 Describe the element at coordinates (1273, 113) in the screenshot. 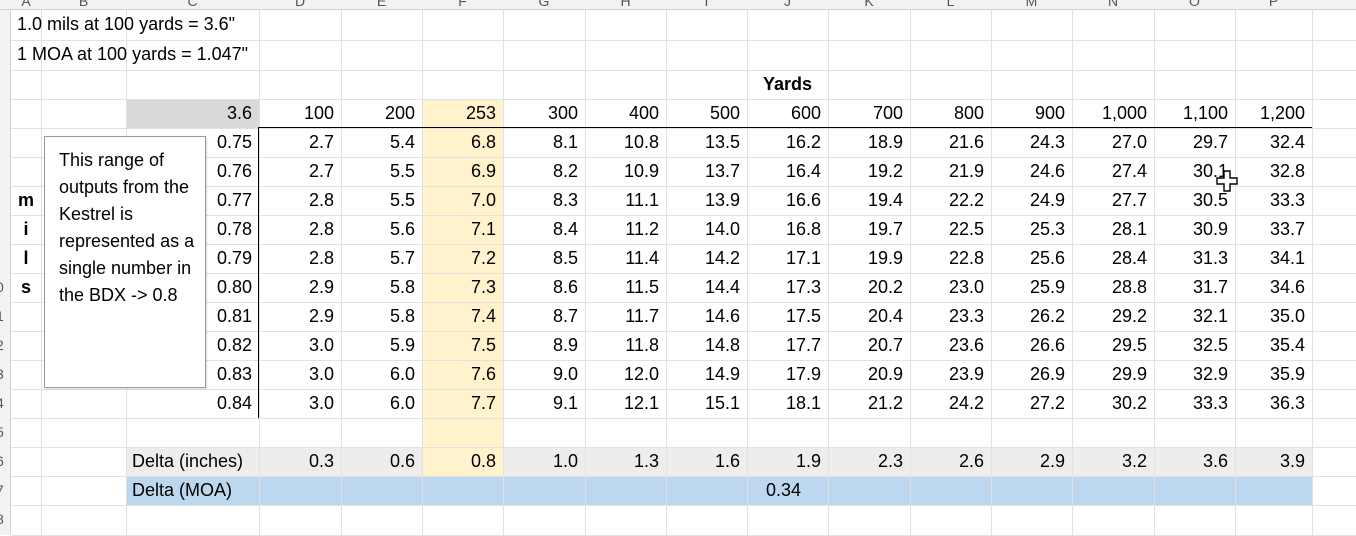

I see `yard-header-cell: 1,200` at that location.